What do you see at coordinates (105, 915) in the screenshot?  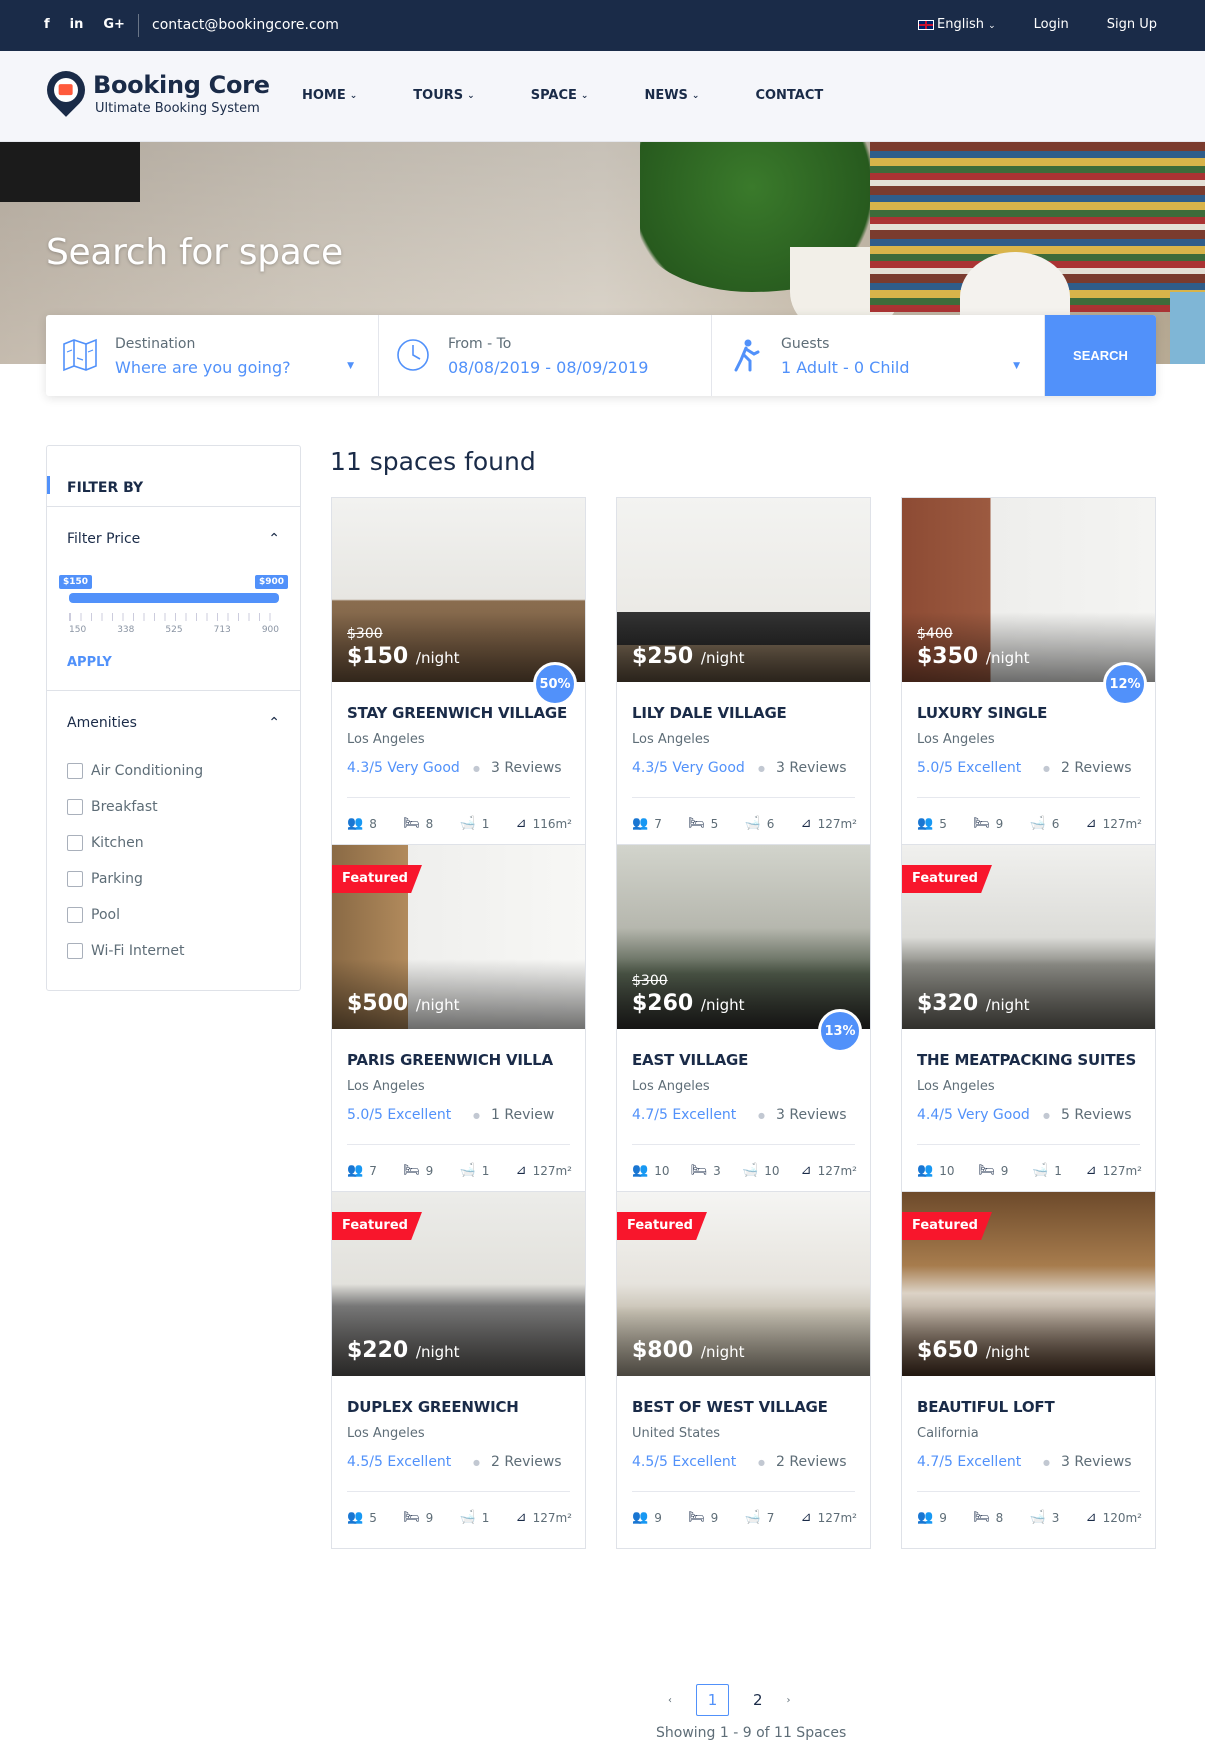 I see `amenity-label: Pool` at bounding box center [105, 915].